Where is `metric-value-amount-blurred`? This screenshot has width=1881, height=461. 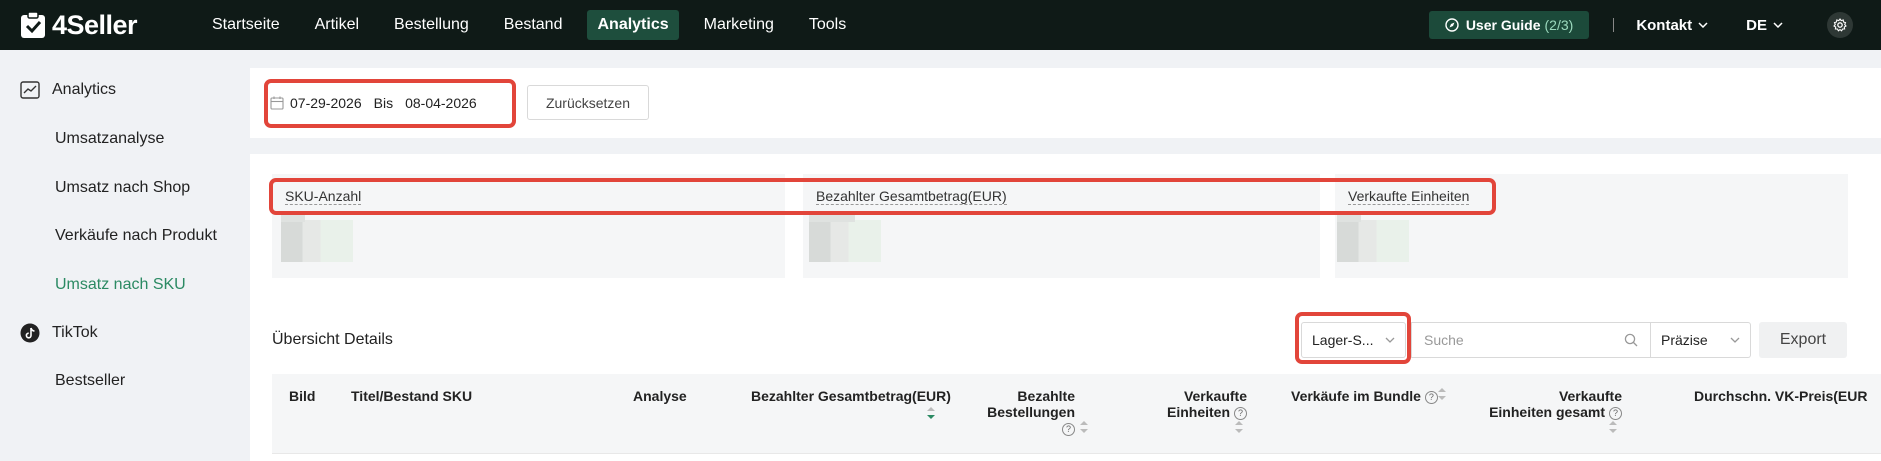
metric-value-amount-blurred is located at coordinates (845, 237).